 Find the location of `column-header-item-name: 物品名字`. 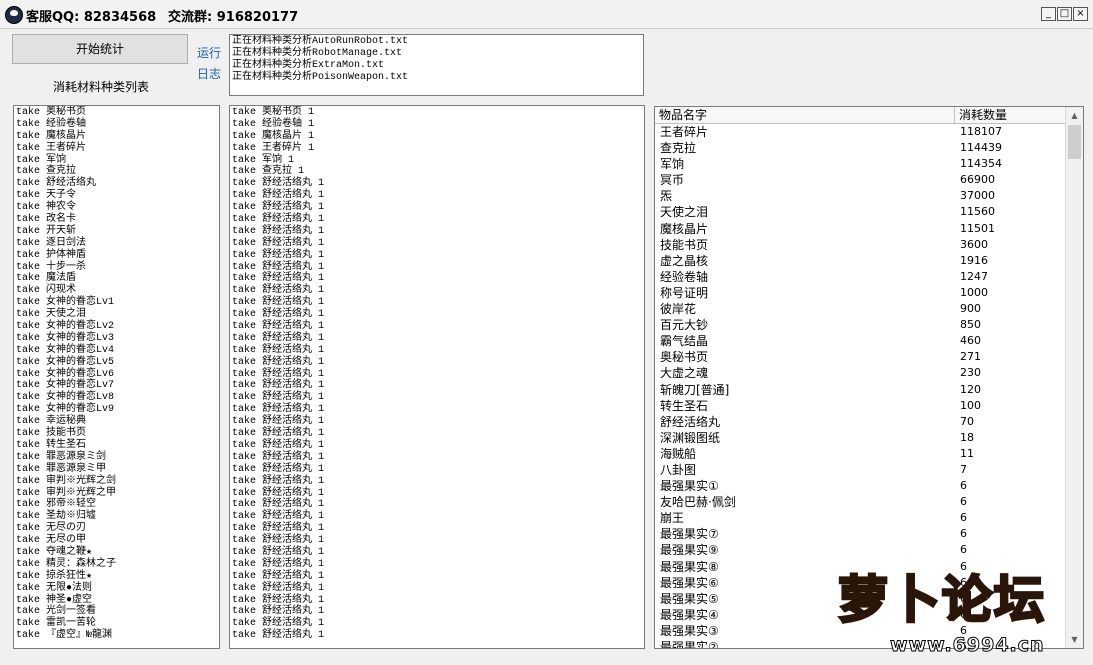

column-header-item-name: 物品名字 is located at coordinates (805, 115).